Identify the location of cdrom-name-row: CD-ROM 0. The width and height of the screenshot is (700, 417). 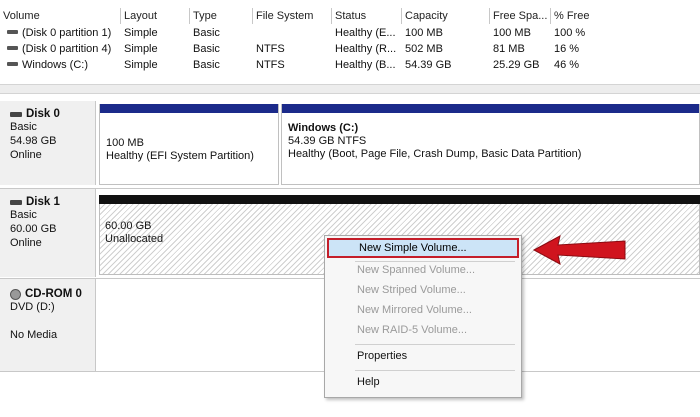
(52, 294).